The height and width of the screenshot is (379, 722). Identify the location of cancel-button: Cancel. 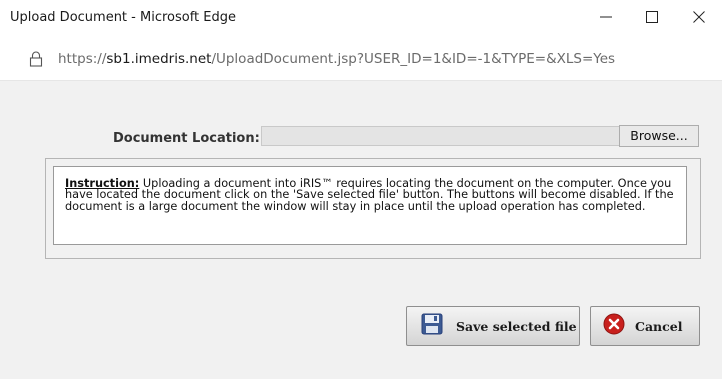
(645, 326).